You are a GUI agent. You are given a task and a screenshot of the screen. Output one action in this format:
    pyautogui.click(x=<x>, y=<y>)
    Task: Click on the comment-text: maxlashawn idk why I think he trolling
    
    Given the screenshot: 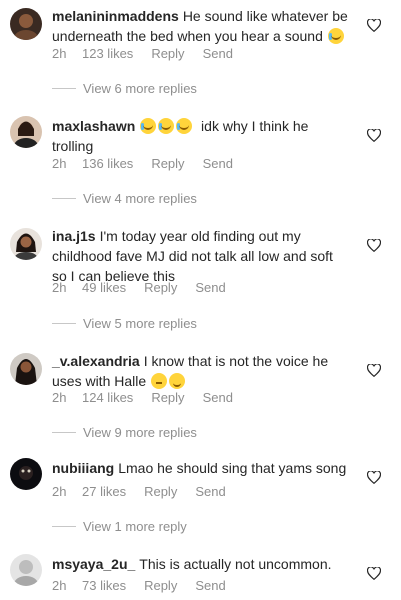 What is the action you would take?
    pyautogui.click(x=200, y=136)
    